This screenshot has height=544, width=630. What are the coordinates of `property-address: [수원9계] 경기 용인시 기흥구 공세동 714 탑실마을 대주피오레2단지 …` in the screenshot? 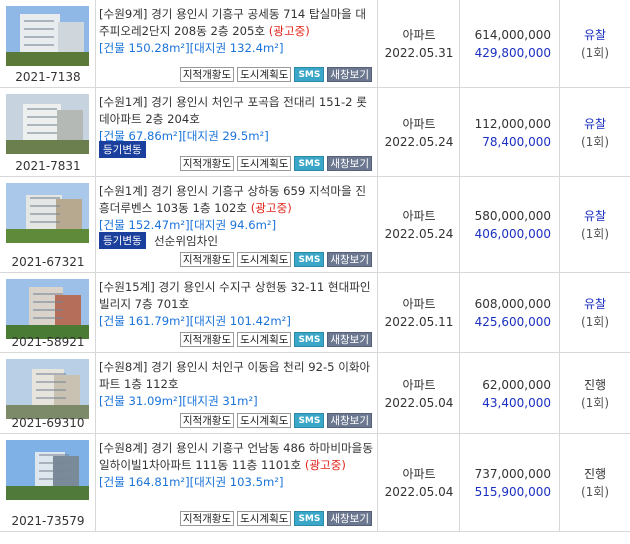 It's located at (237, 31).